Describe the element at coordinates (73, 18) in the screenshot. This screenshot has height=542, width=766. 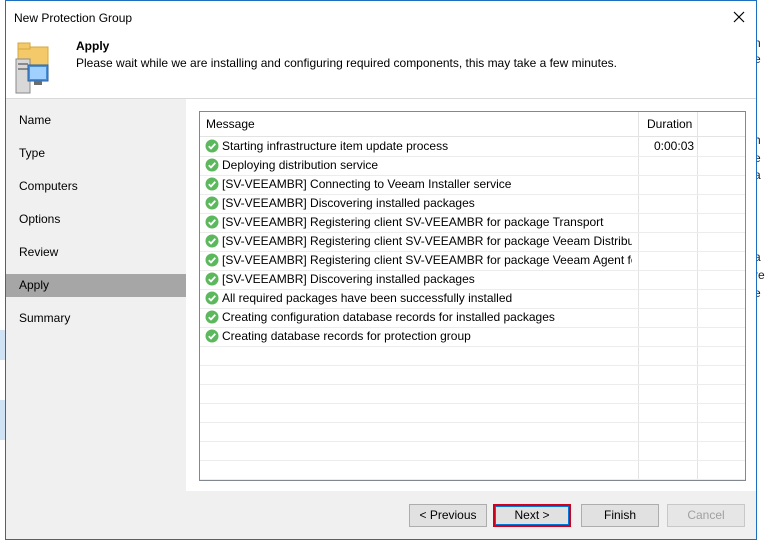
I see `window-title: New Protection Group` at that location.